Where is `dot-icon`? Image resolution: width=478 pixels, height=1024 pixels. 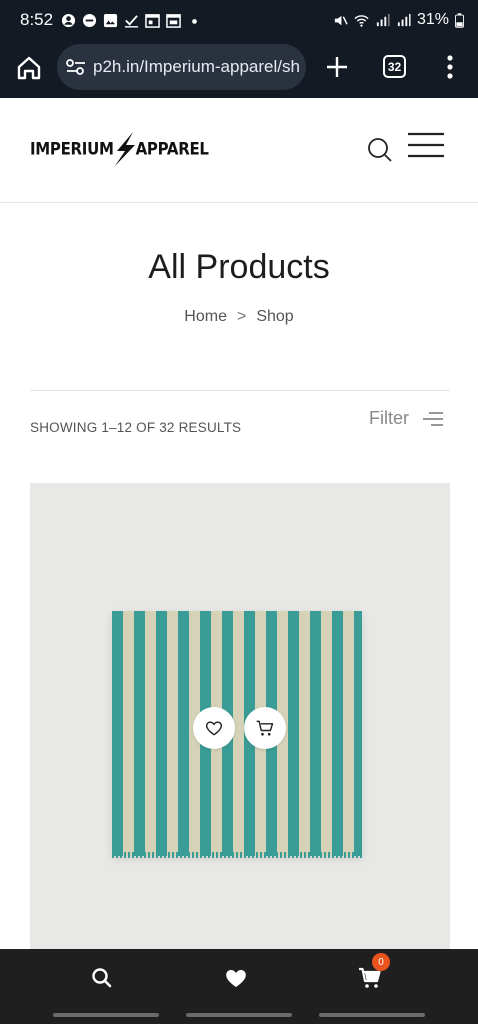
dot-icon is located at coordinates (194, 21).